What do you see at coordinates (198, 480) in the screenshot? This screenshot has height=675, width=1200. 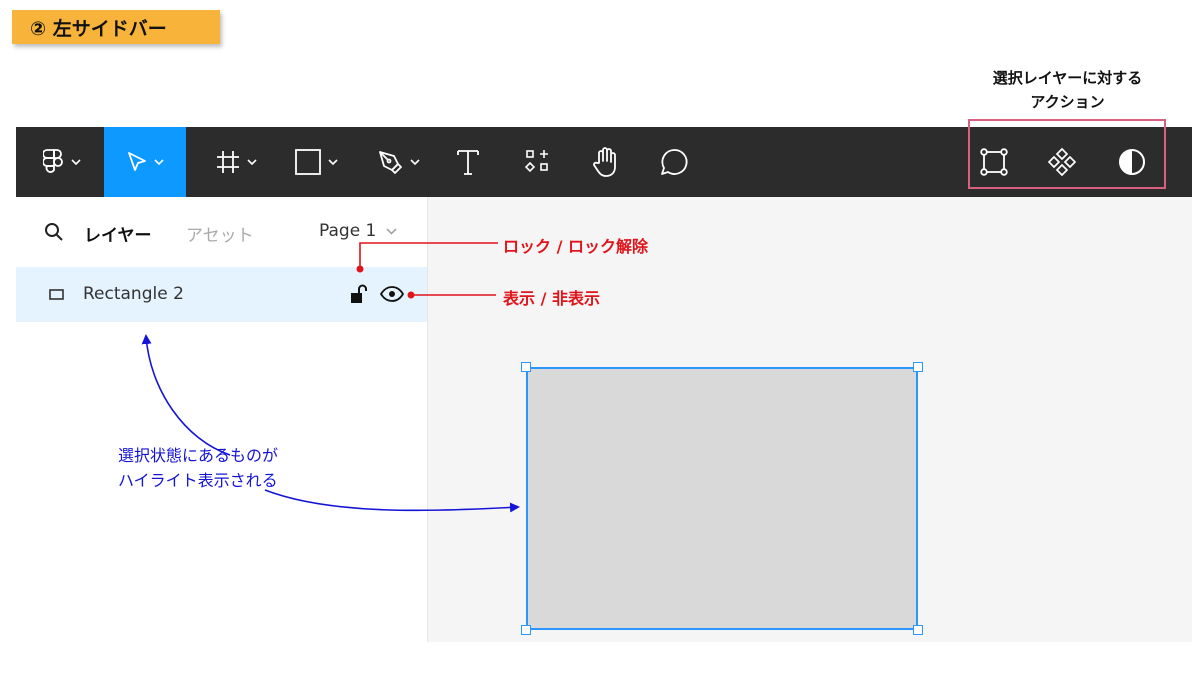 I see `highlight-annotation-line2: ハイライト表示される` at bounding box center [198, 480].